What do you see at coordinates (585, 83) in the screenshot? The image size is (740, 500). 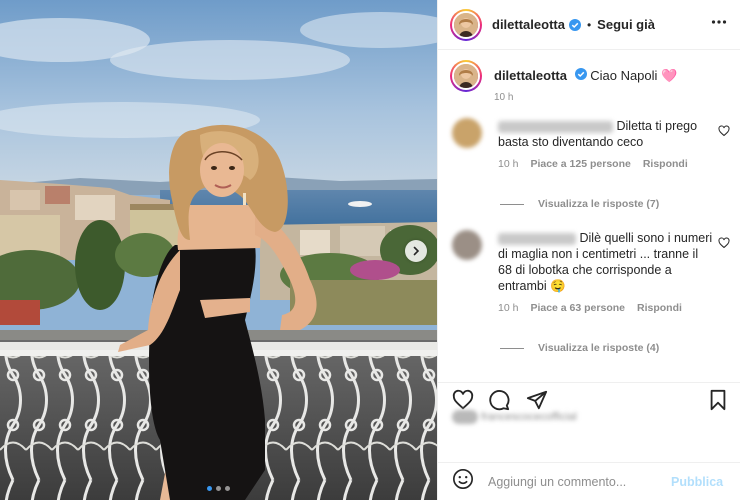 I see `caption-body: dilettaleotta Ciao Napoli 🩷 10 h` at bounding box center [585, 83].